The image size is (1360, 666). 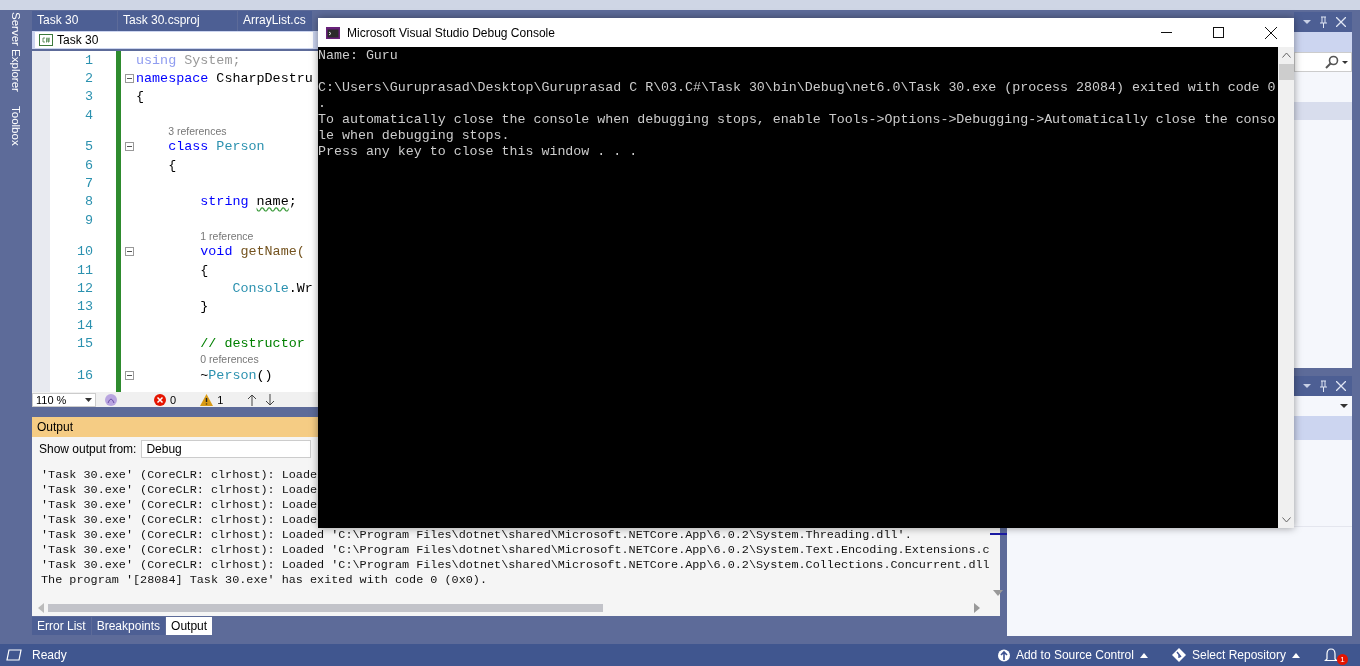 What do you see at coordinates (451, 32) in the screenshot?
I see `window-title: Microsoft Visual Studio Debug Console` at bounding box center [451, 32].